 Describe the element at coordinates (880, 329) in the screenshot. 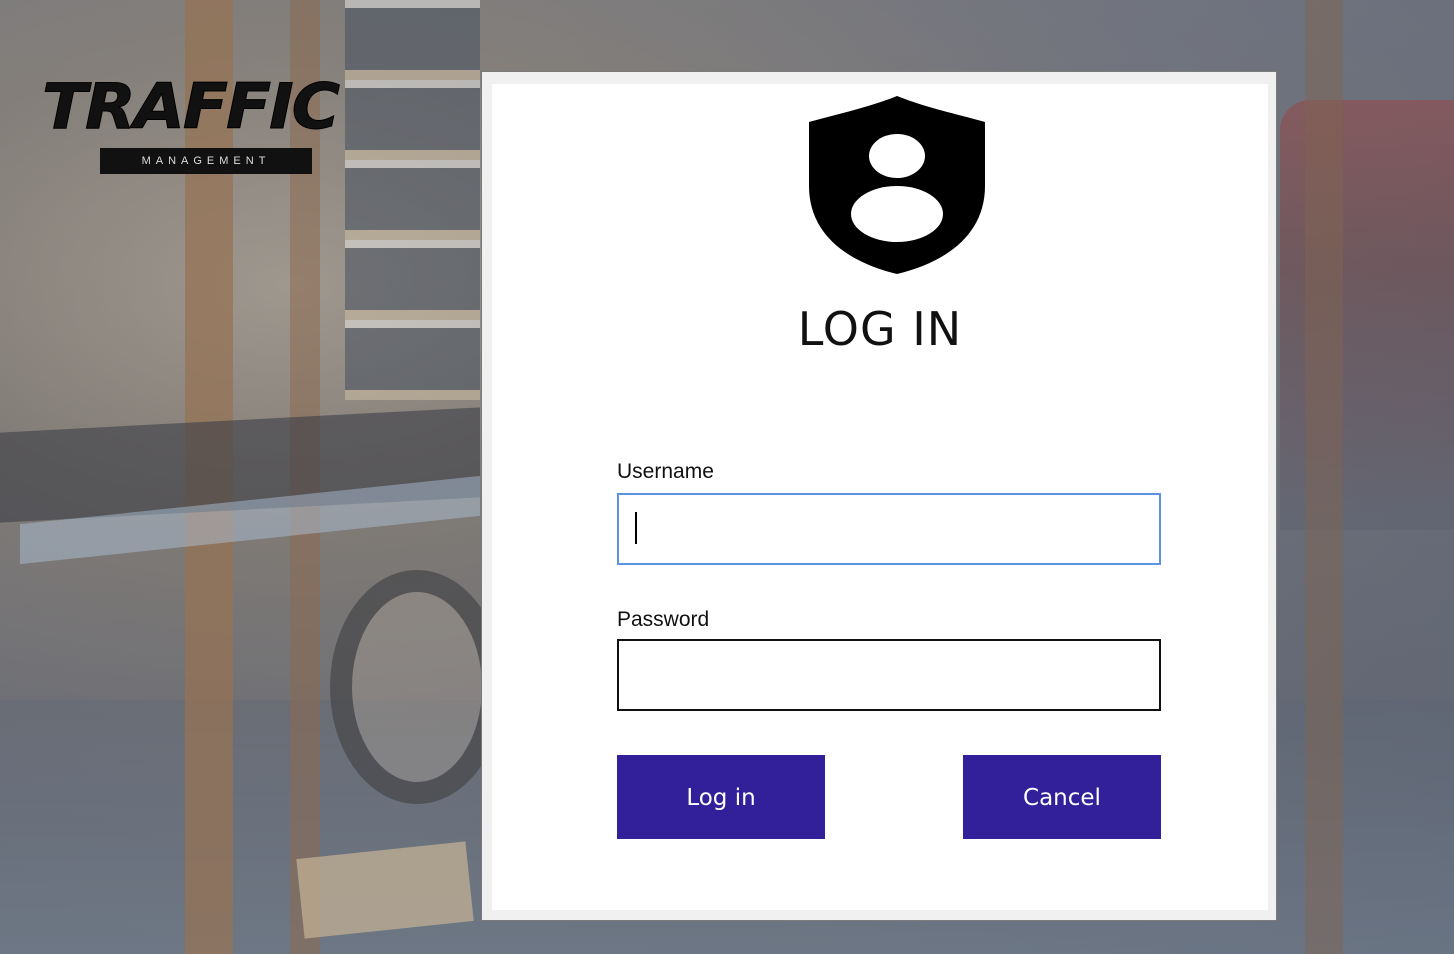

I see `page-title: LOG IN` at that location.